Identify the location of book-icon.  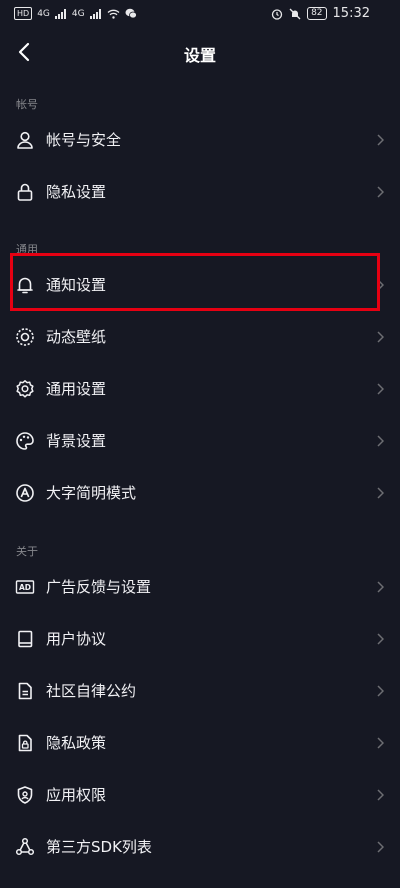
(25, 639).